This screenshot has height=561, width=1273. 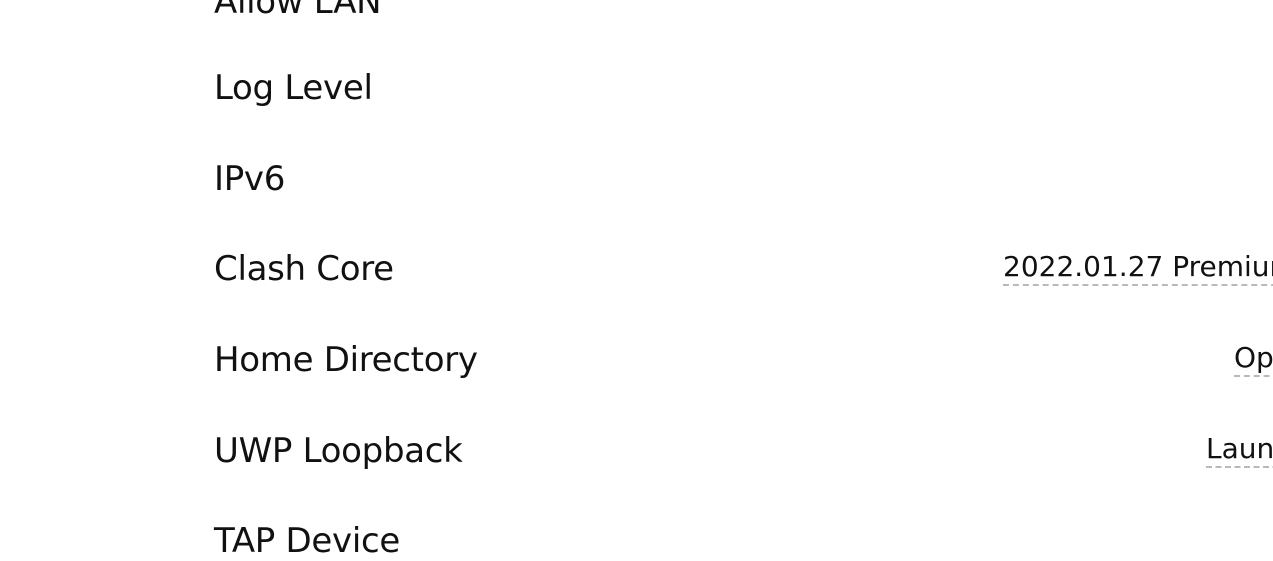 What do you see at coordinates (1239, 450) in the screenshot?
I see `launch-uwp-loopback-button: Launch` at bounding box center [1239, 450].